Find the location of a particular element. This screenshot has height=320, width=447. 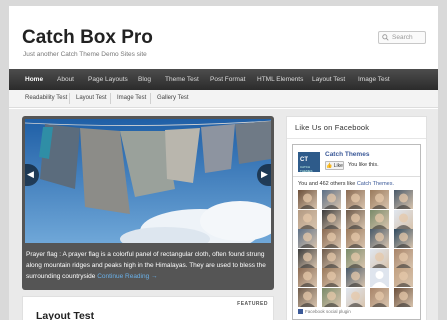

widget-divider is located at coordinates (356, 138).